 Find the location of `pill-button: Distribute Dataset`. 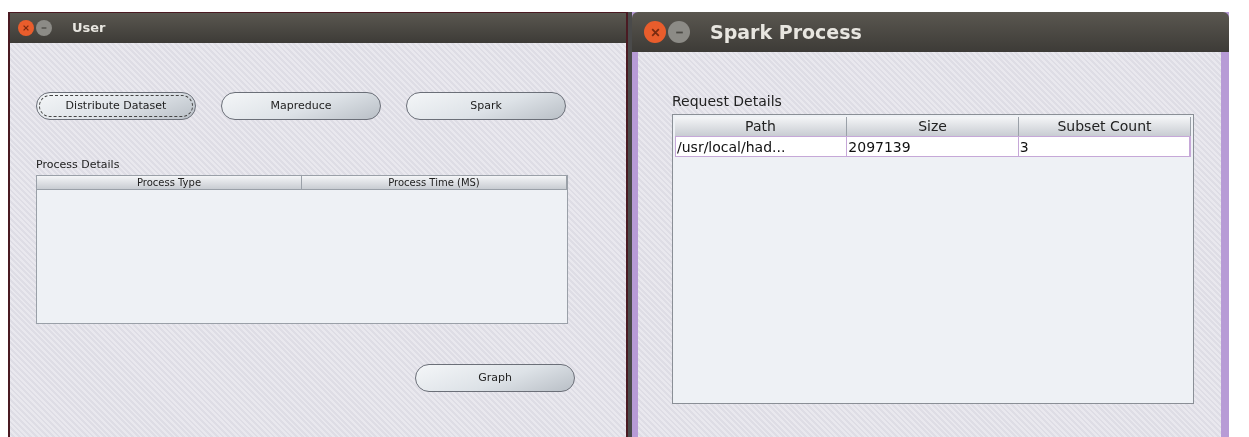

pill-button: Distribute Dataset is located at coordinates (116, 106).